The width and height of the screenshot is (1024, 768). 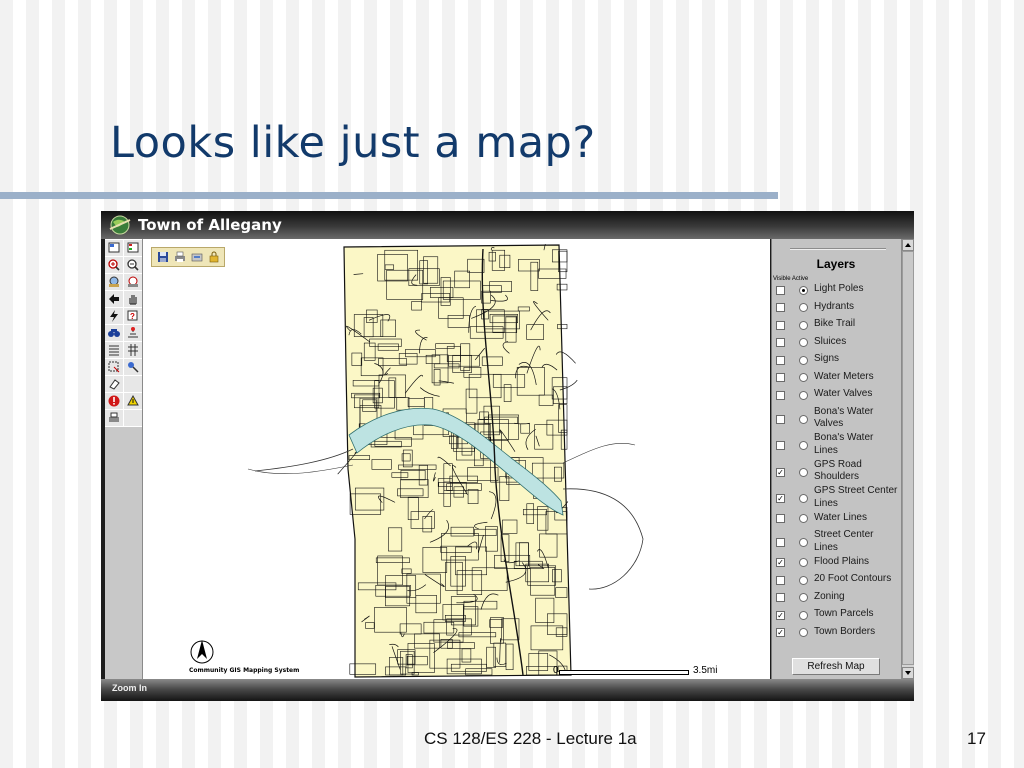 I want to click on layer-row: Hydrants, so click(x=839, y=310).